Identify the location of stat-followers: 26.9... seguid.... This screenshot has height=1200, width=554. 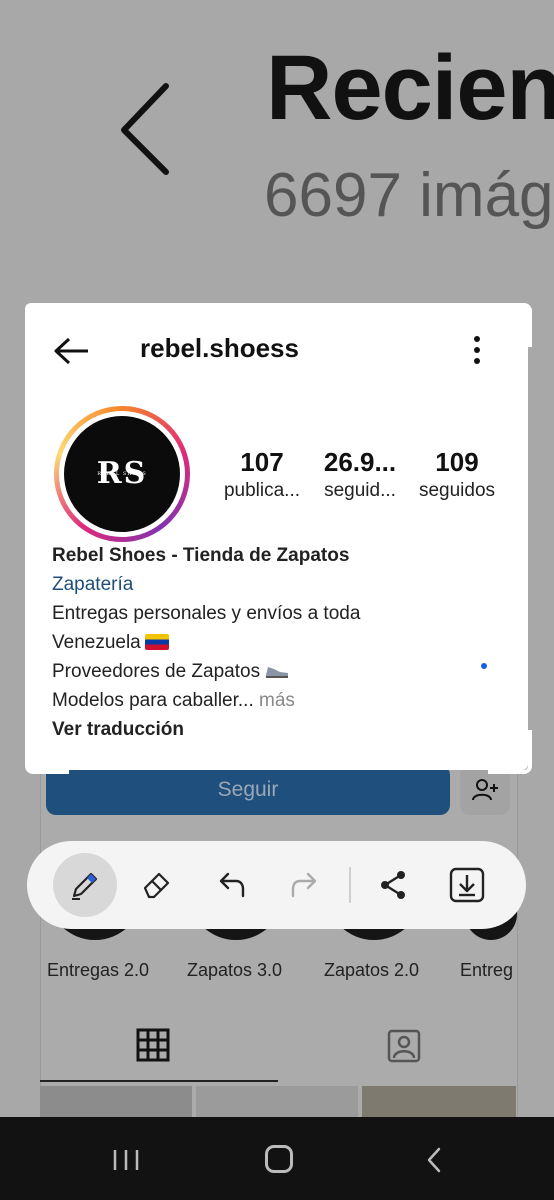
(360, 476).